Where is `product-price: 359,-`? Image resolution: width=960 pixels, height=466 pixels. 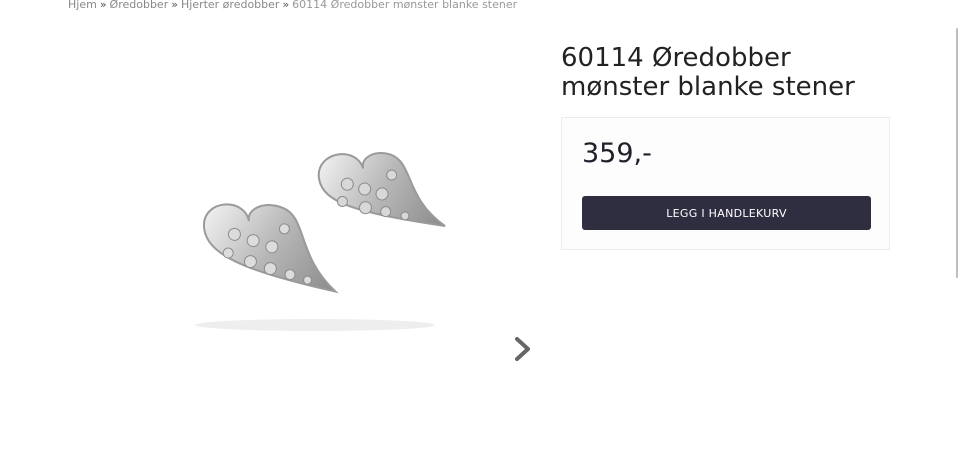
product-price: 359,- is located at coordinates (617, 153).